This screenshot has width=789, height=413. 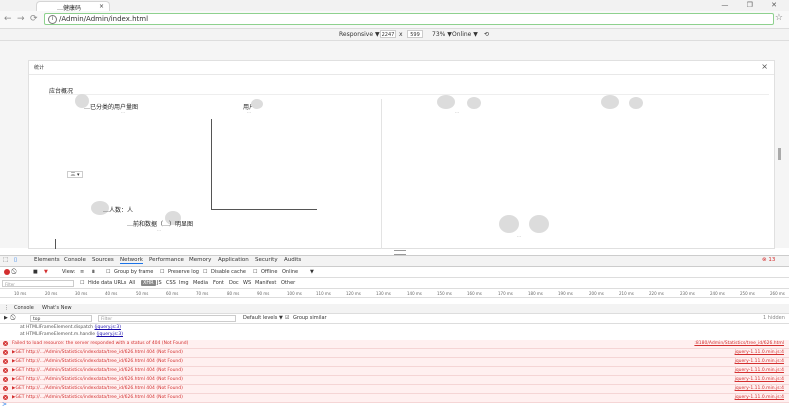 What do you see at coordinates (75, 174) in the screenshot?
I see `period-dropdown: 三 ▾` at bounding box center [75, 174].